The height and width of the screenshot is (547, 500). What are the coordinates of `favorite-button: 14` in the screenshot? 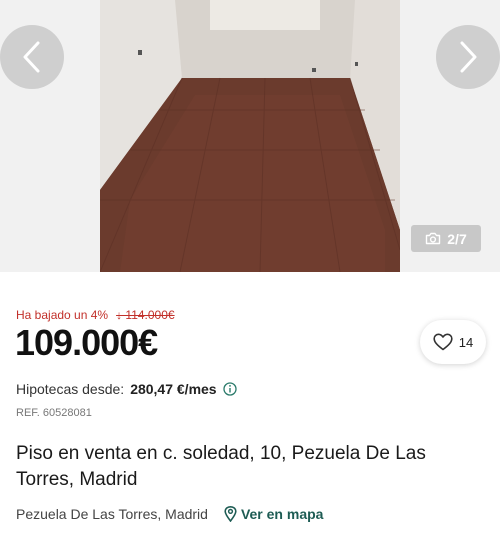 It's located at (453, 342).